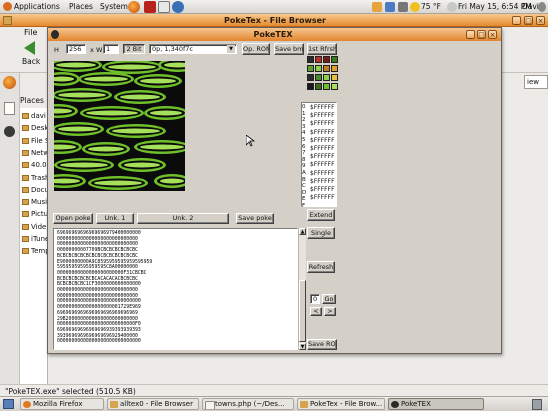 This screenshot has width=548, height=411. What do you see at coordinates (29, 48) in the screenshot?
I see `back-arrow-icon` at bounding box center [29, 48].